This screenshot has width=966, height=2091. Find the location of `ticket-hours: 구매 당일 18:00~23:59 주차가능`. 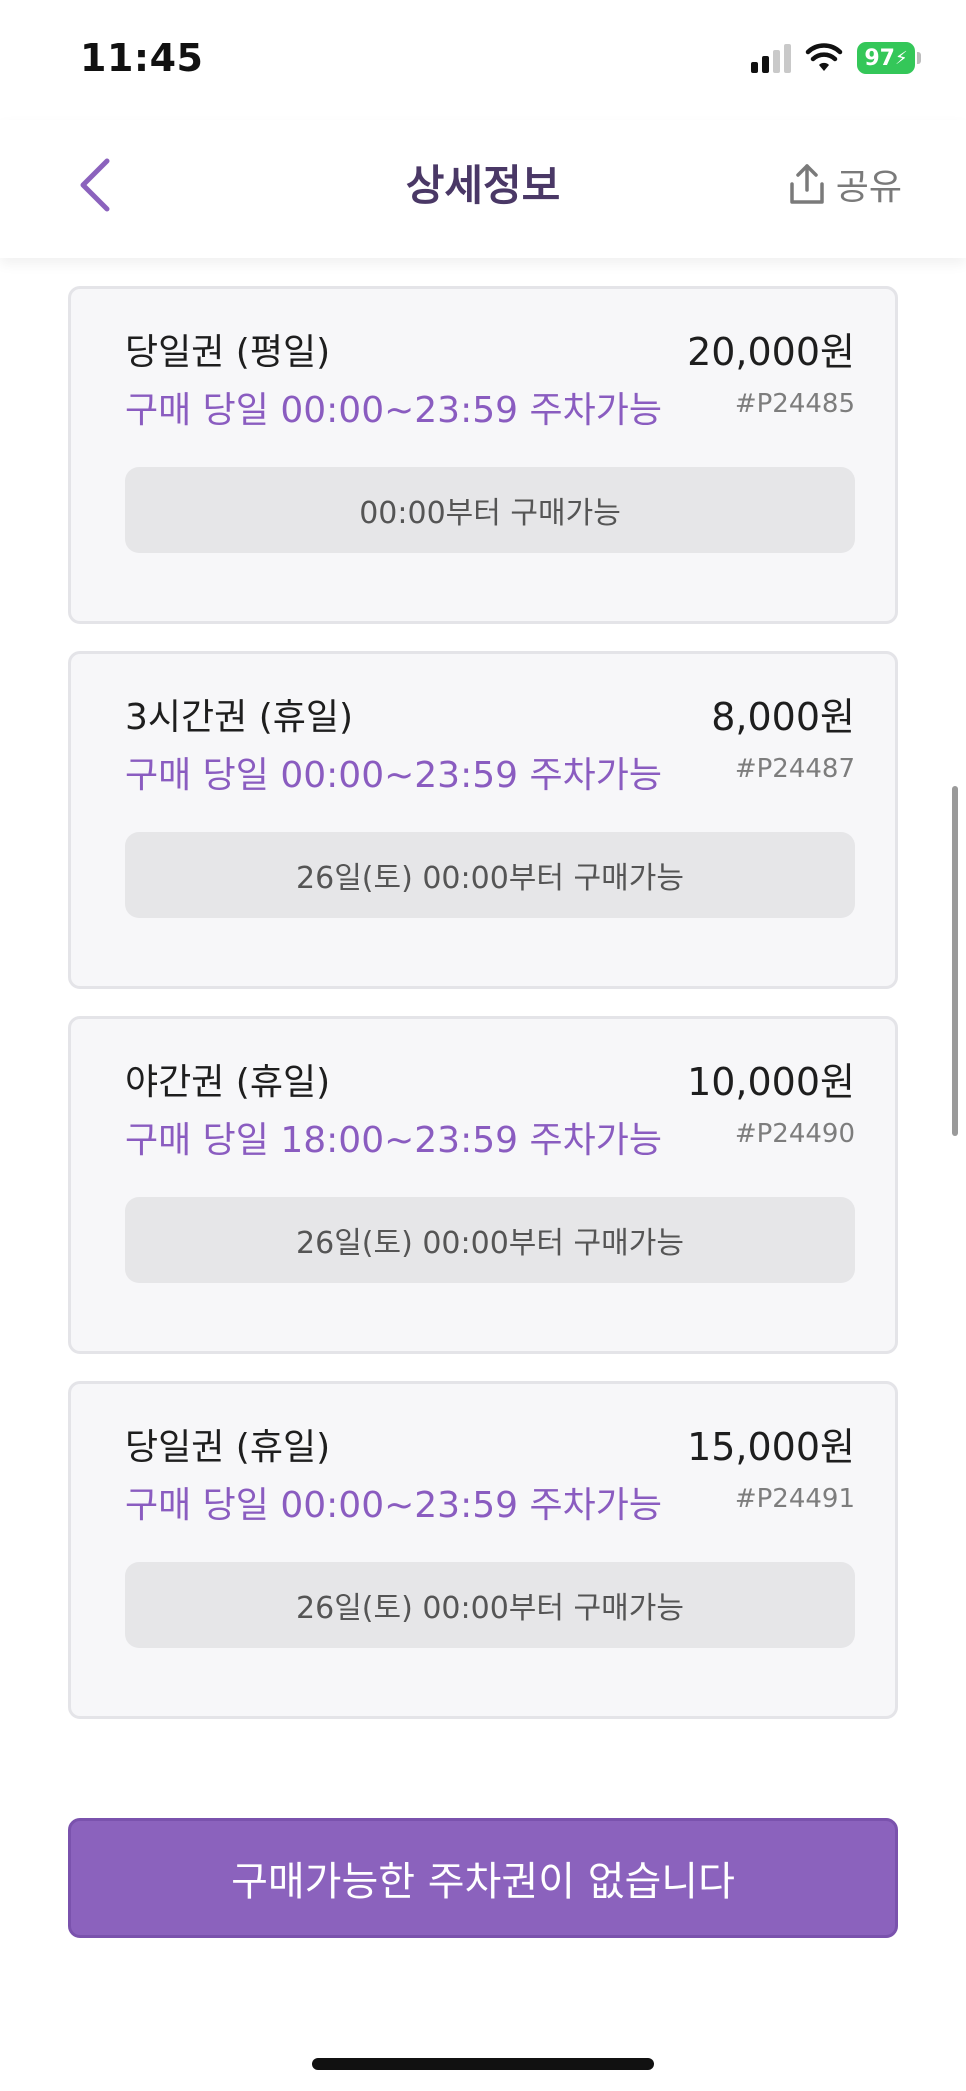

ticket-hours: 구매 당일 18:00~23:59 주차가능 is located at coordinates (393, 1140).